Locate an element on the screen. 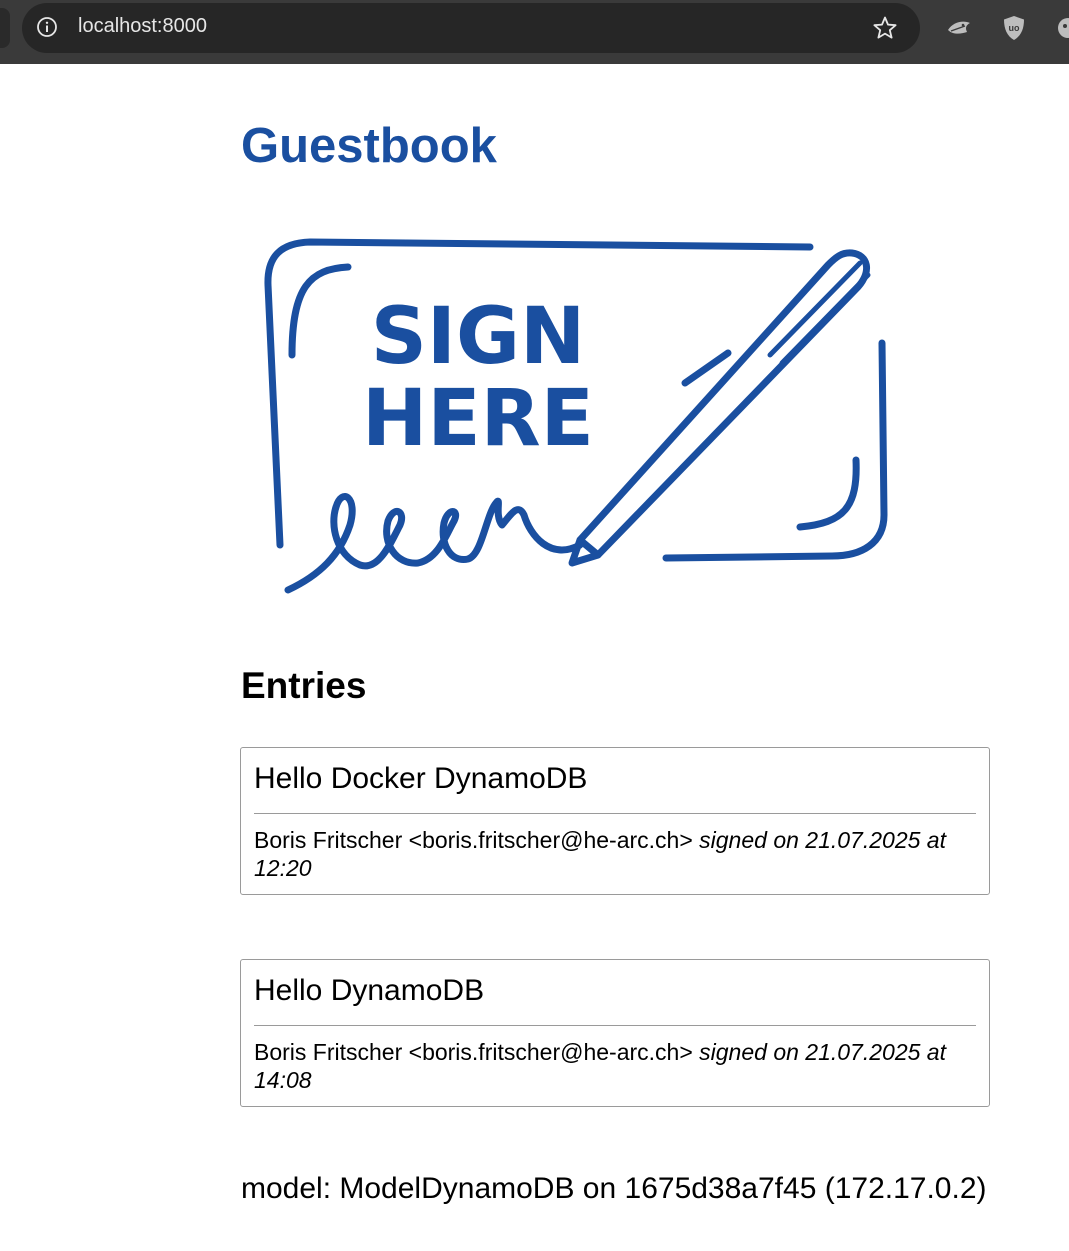 This screenshot has height=1251, width=1069. svg-text: HERE is located at coordinates (478, 419).